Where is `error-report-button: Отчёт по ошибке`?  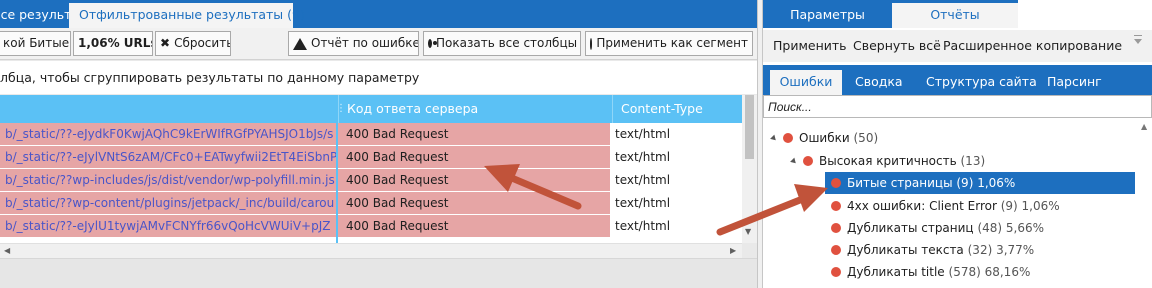 error-report-button: Отчёт по ошибке is located at coordinates (353, 43).